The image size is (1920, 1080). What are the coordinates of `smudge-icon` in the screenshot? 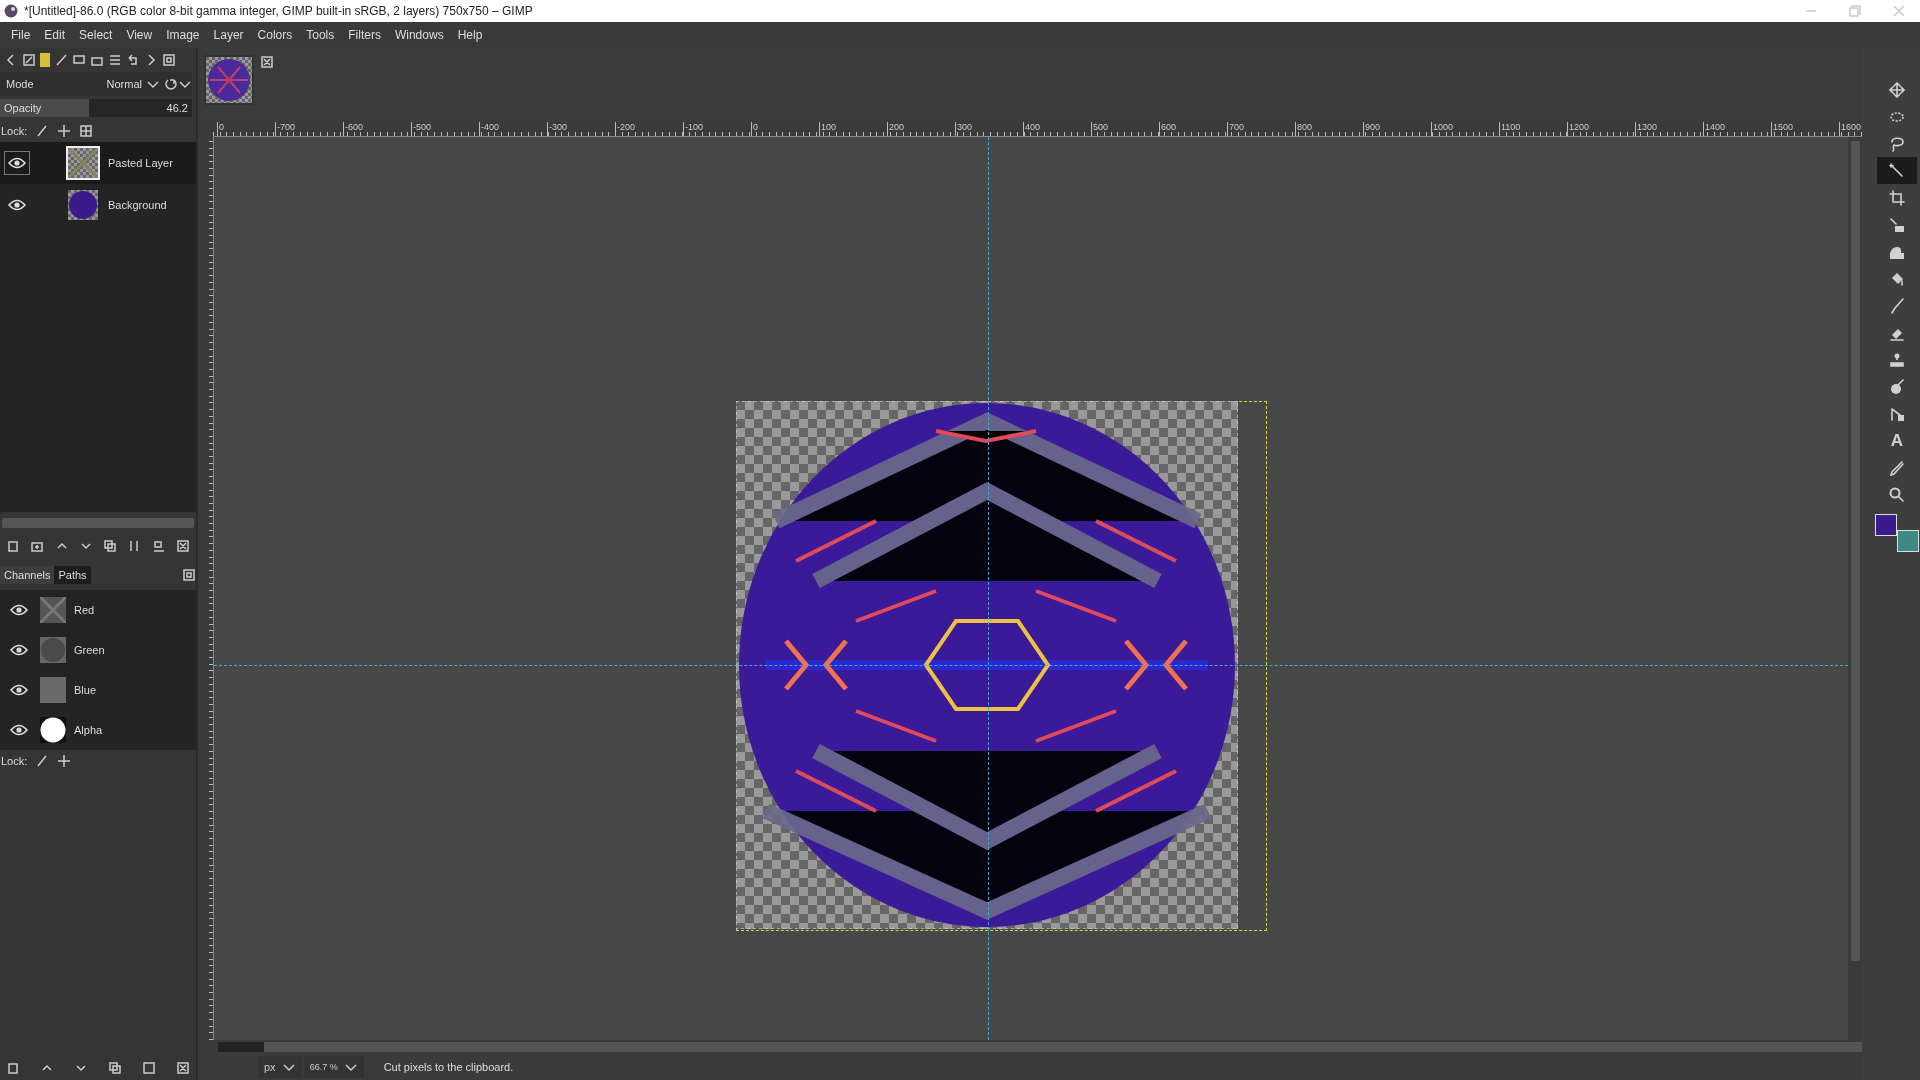 It's located at (1897, 386).